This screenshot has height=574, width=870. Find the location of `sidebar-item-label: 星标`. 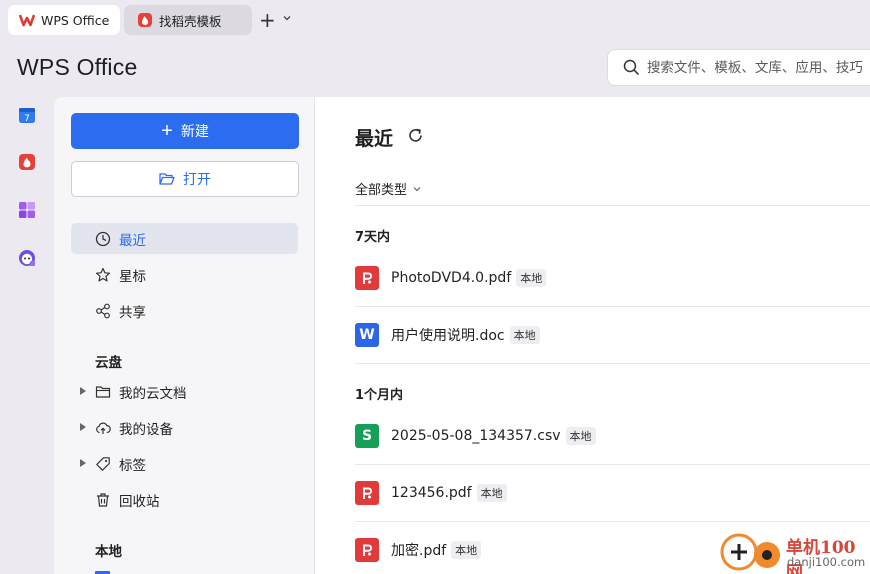

sidebar-item-label: 星标 is located at coordinates (132, 276).